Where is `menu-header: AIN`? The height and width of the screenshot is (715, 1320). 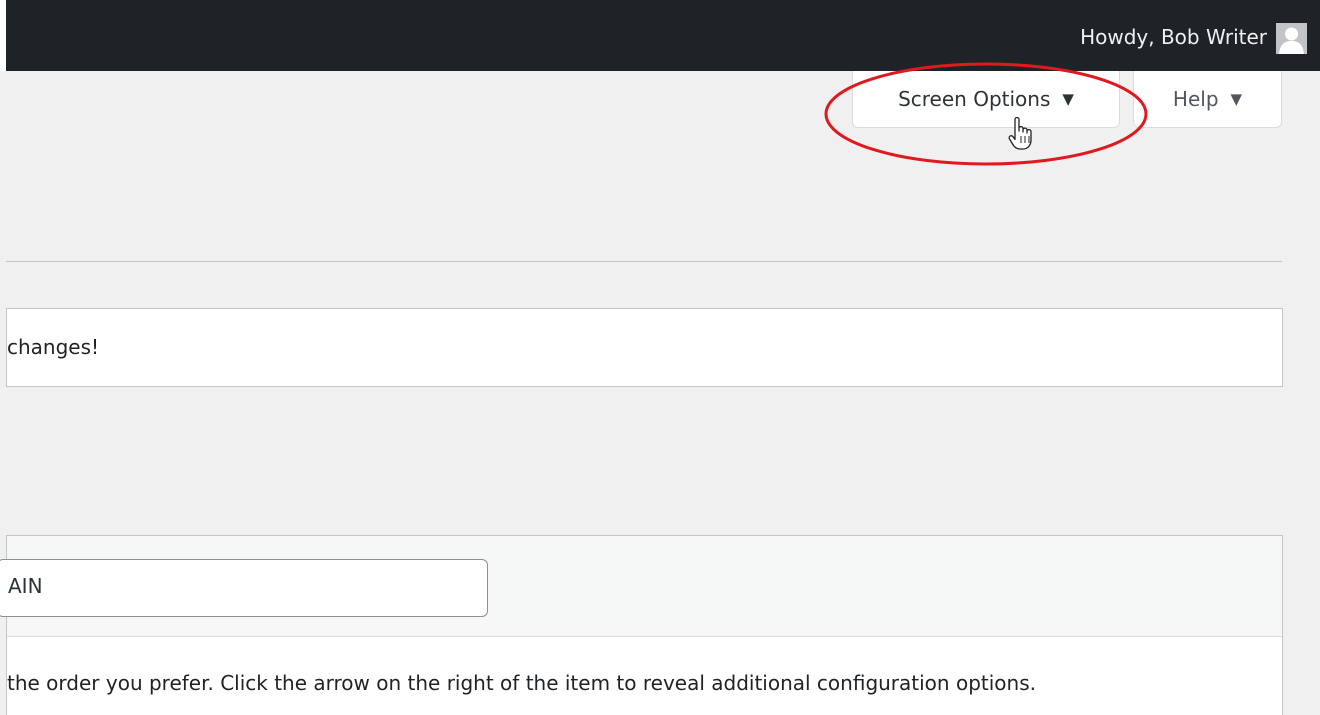
menu-header: AIN is located at coordinates (641, 586).